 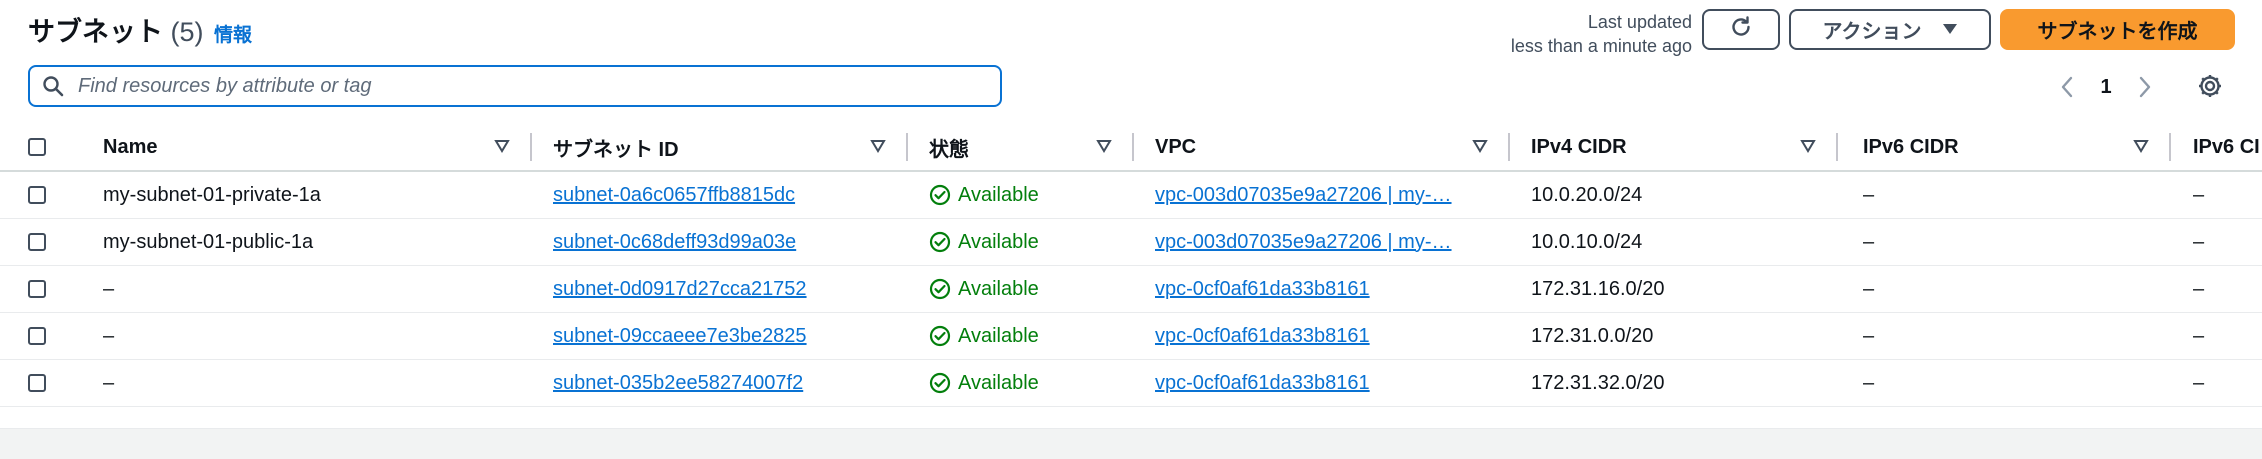 What do you see at coordinates (1872, 32) in the screenshot?
I see `actions-label: アクション` at bounding box center [1872, 32].